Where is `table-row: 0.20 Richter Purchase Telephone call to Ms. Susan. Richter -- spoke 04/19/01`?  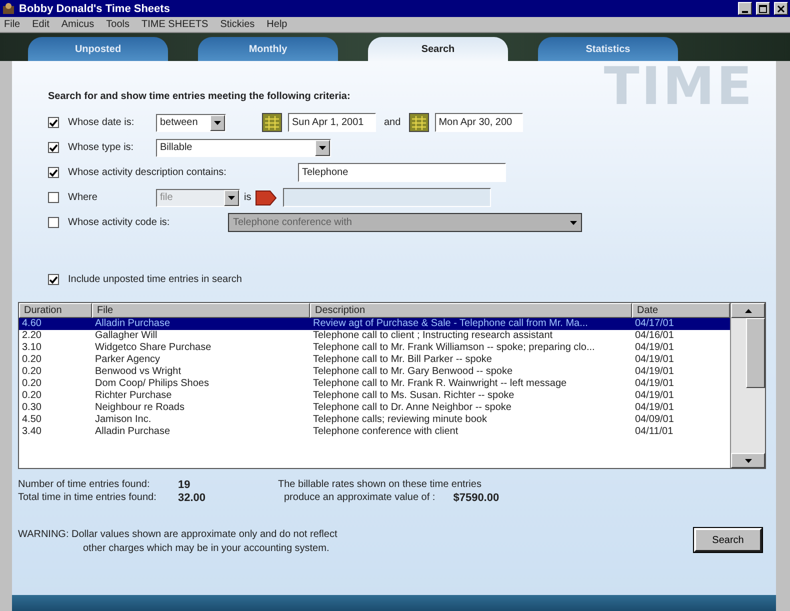
table-row: 0.20 Richter Purchase Telephone call to Ms. Susan. Richter -- spoke 04/19/01 is located at coordinates (374, 396).